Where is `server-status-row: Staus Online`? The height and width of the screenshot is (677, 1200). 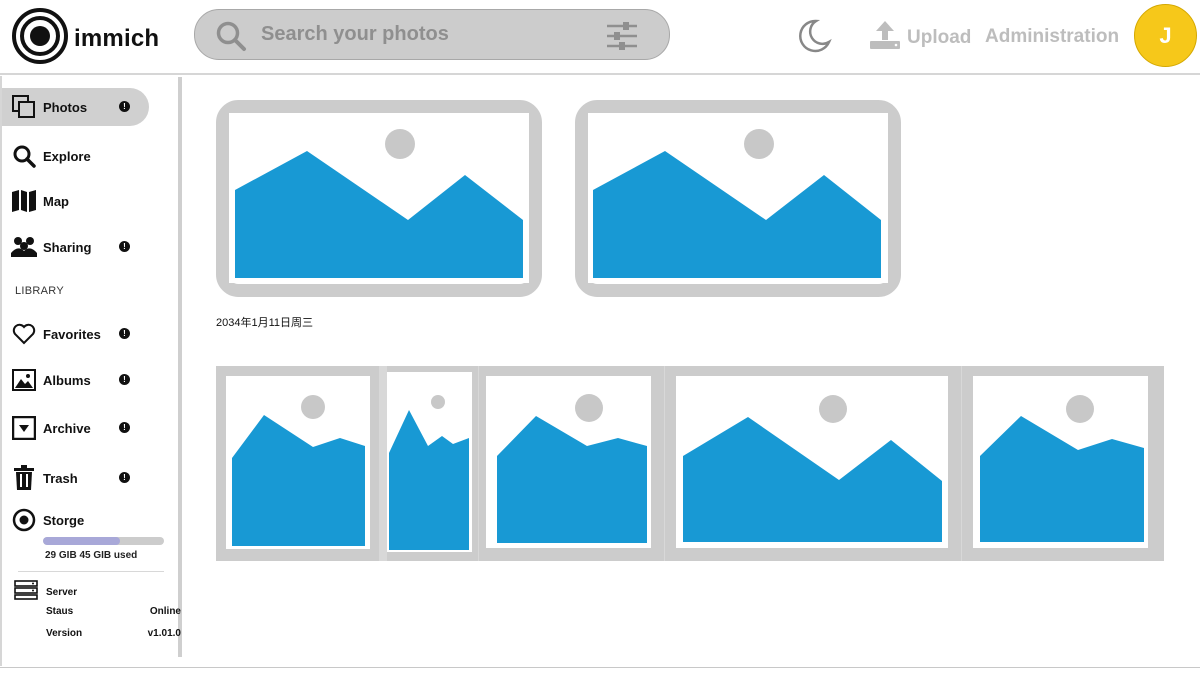
server-status-row: Staus Online is located at coordinates (113, 611).